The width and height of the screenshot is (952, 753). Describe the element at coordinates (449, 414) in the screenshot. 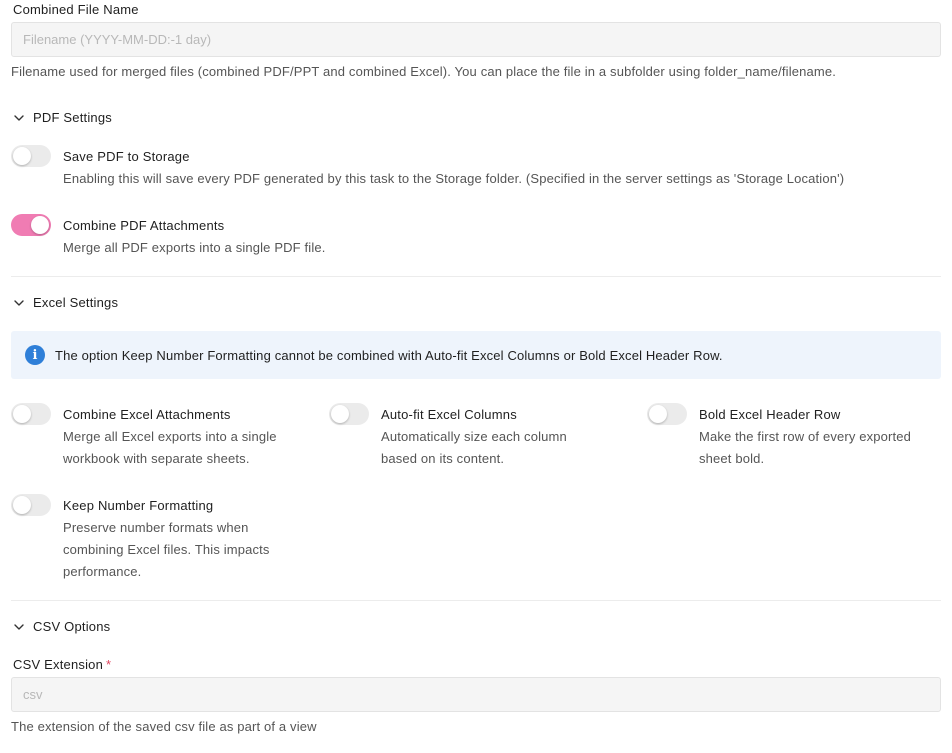

I see `autofit-title: Auto-fit Excel Columns` at that location.